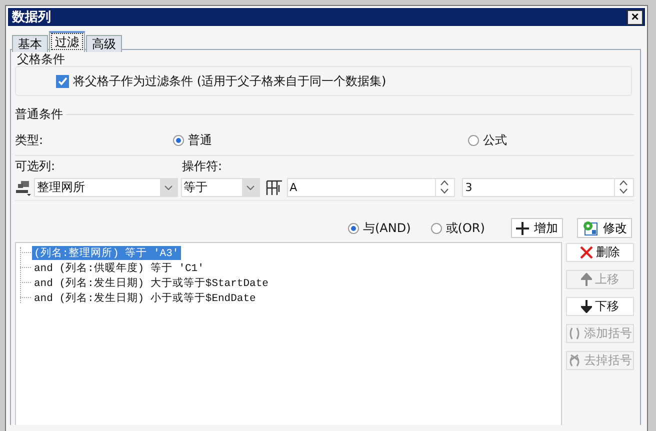 The width and height of the screenshot is (656, 431). Describe the element at coordinates (23, 188) in the screenshot. I see `text-column-icon` at that location.